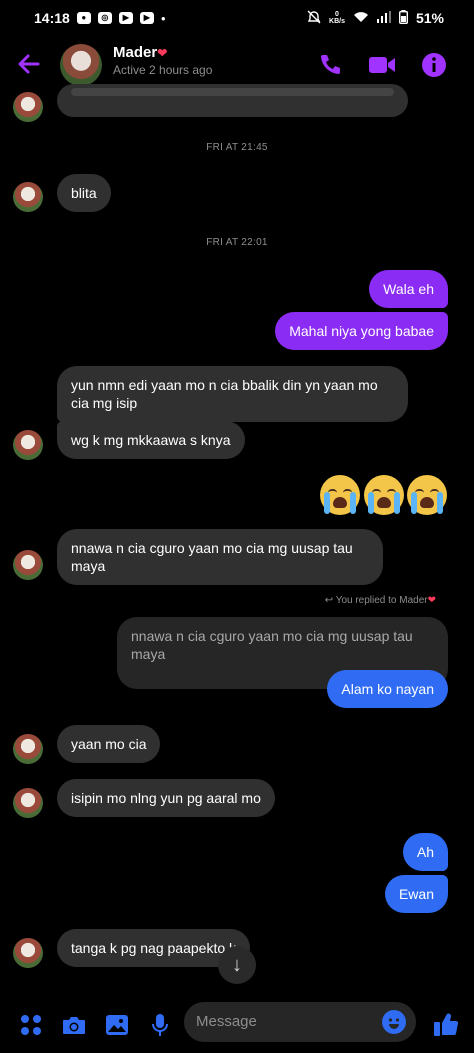  I want to click on reply-arrow-icon: ↩, so click(330, 600).